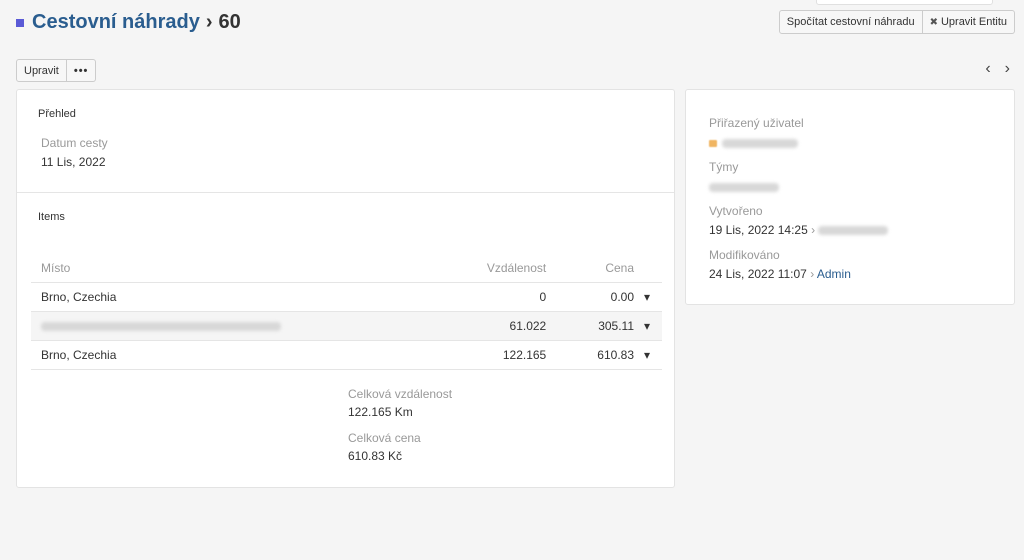  I want to click on table-row: Brno, Czechia 0 0.00 ▾, so click(346, 297).